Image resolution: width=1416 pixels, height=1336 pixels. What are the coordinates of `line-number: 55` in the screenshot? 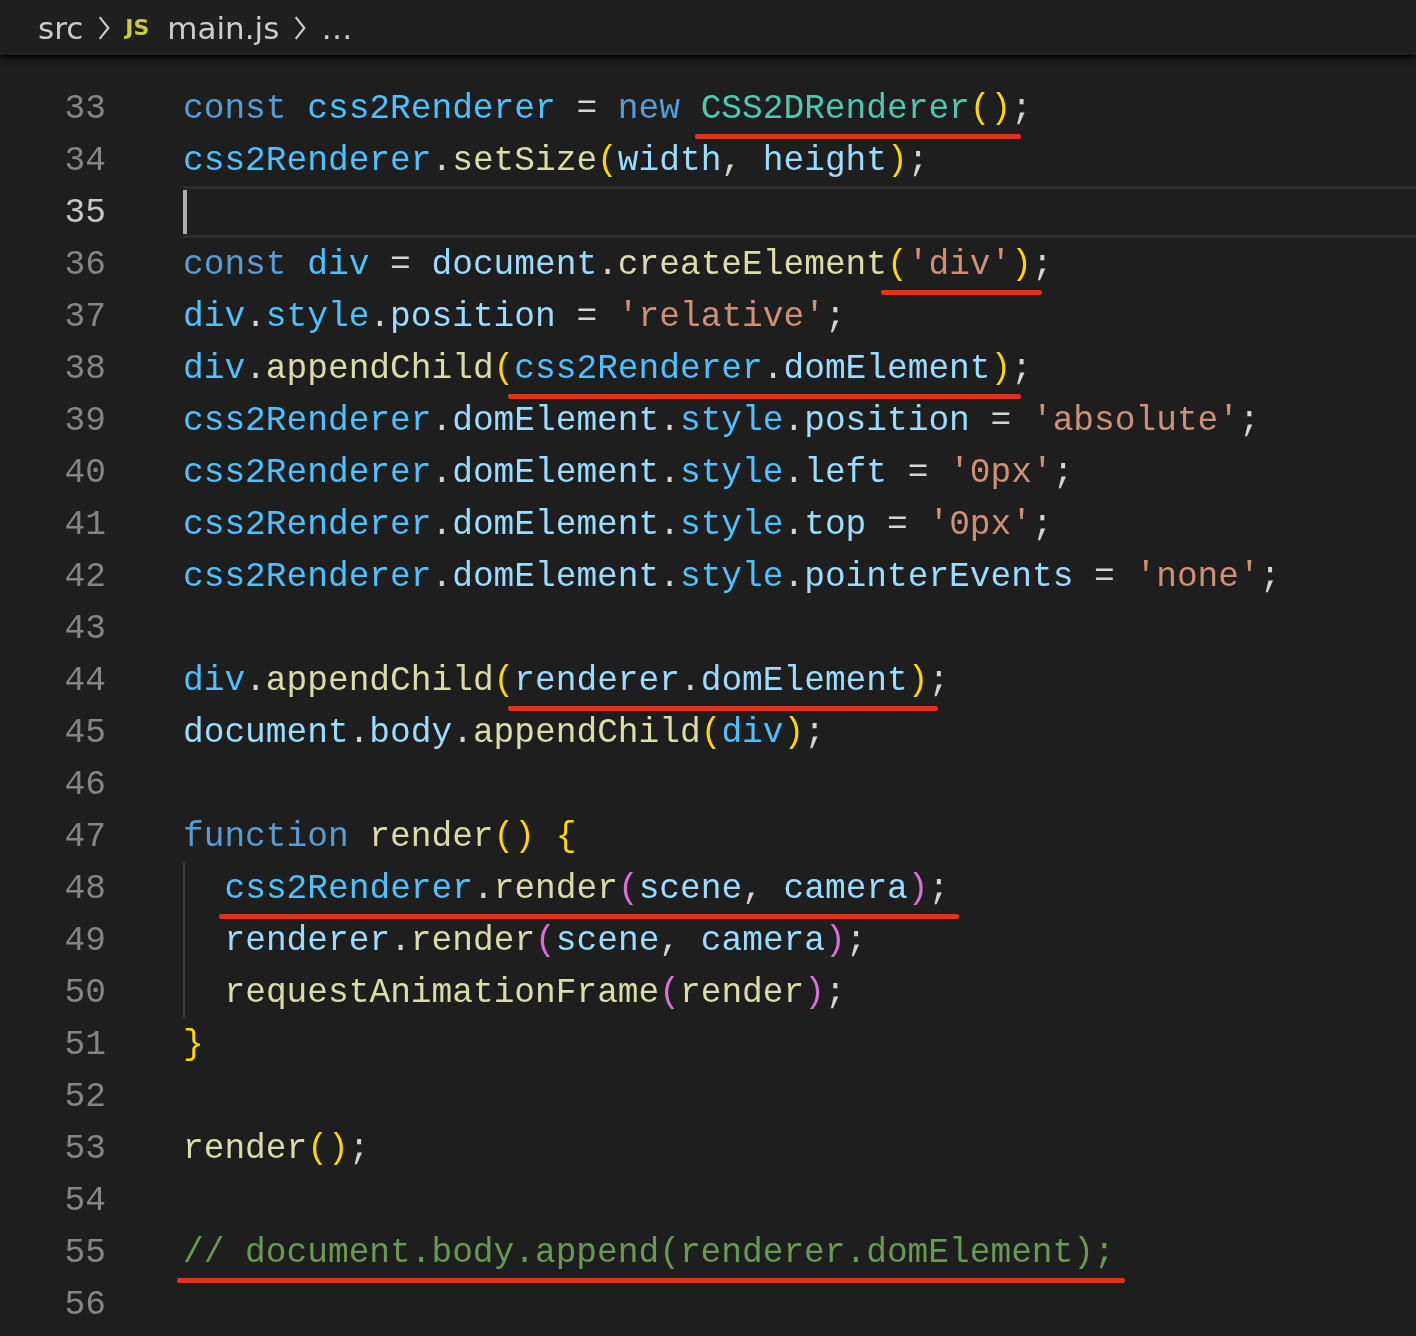 It's located at (84, 1252).